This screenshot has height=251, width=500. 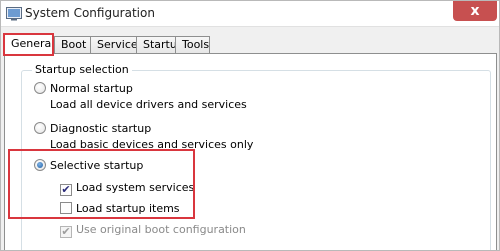 I want to click on system-configuration-icon, so click(x=14, y=14).